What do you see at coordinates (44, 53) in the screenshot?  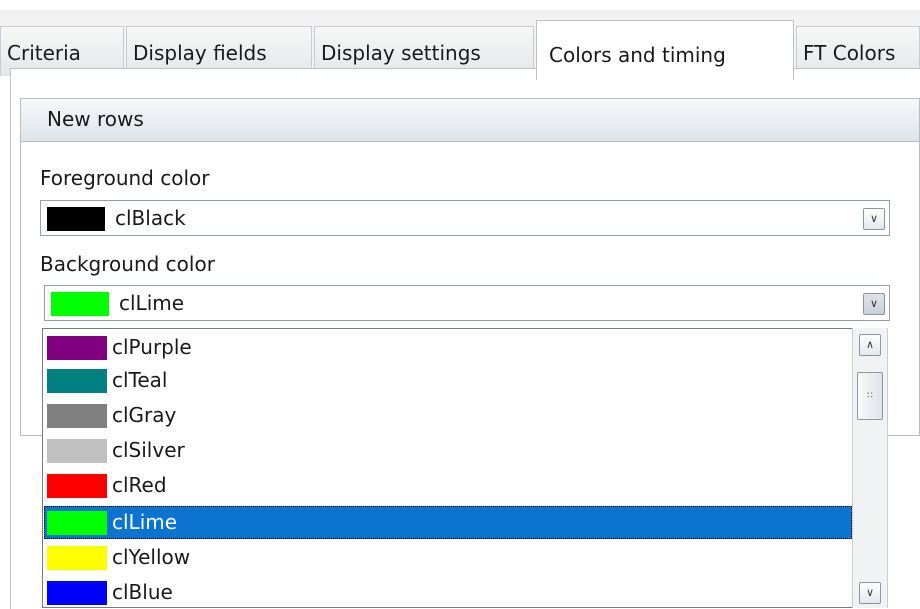 I see `tab-label: Criteria` at bounding box center [44, 53].